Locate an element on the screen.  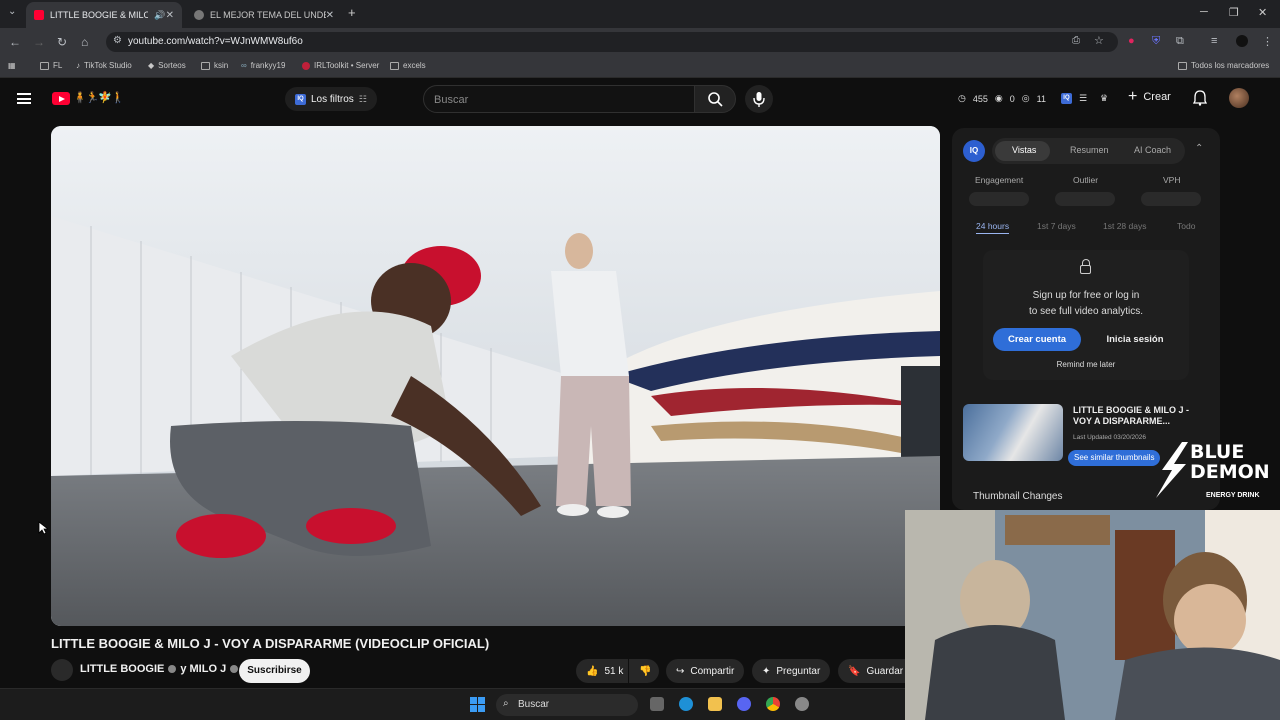
tab-resumen: Resumen is located at coordinates (1089, 150).